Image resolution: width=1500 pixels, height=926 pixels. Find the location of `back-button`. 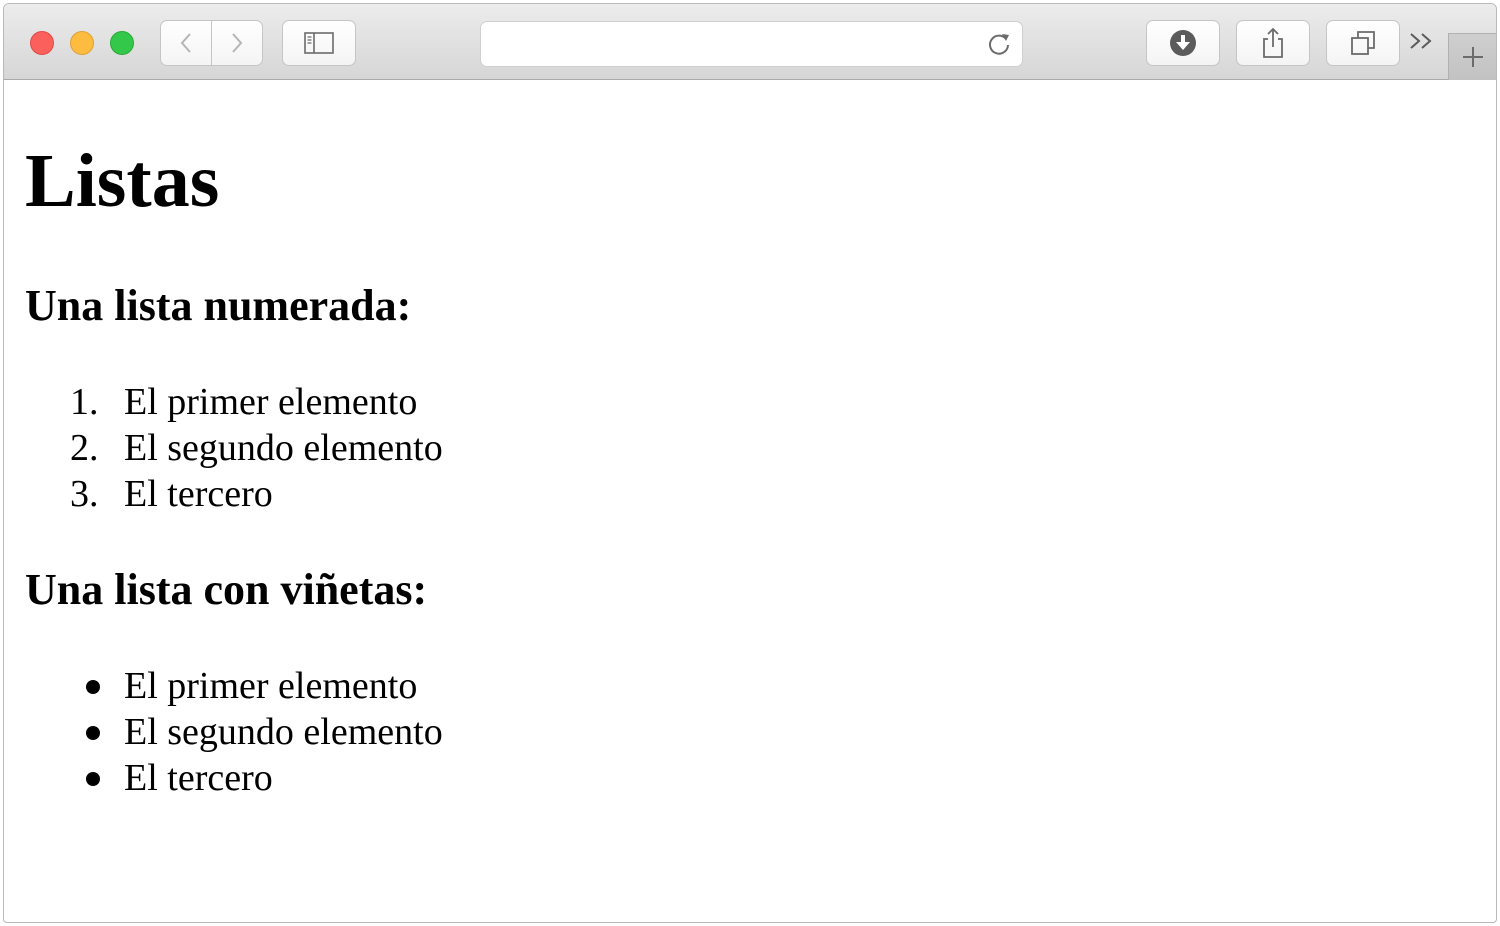

back-button is located at coordinates (186, 43).